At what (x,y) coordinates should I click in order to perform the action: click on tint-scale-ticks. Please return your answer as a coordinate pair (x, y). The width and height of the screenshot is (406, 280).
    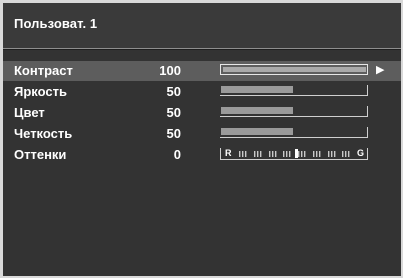
    Looking at the image, I should click on (294, 153).